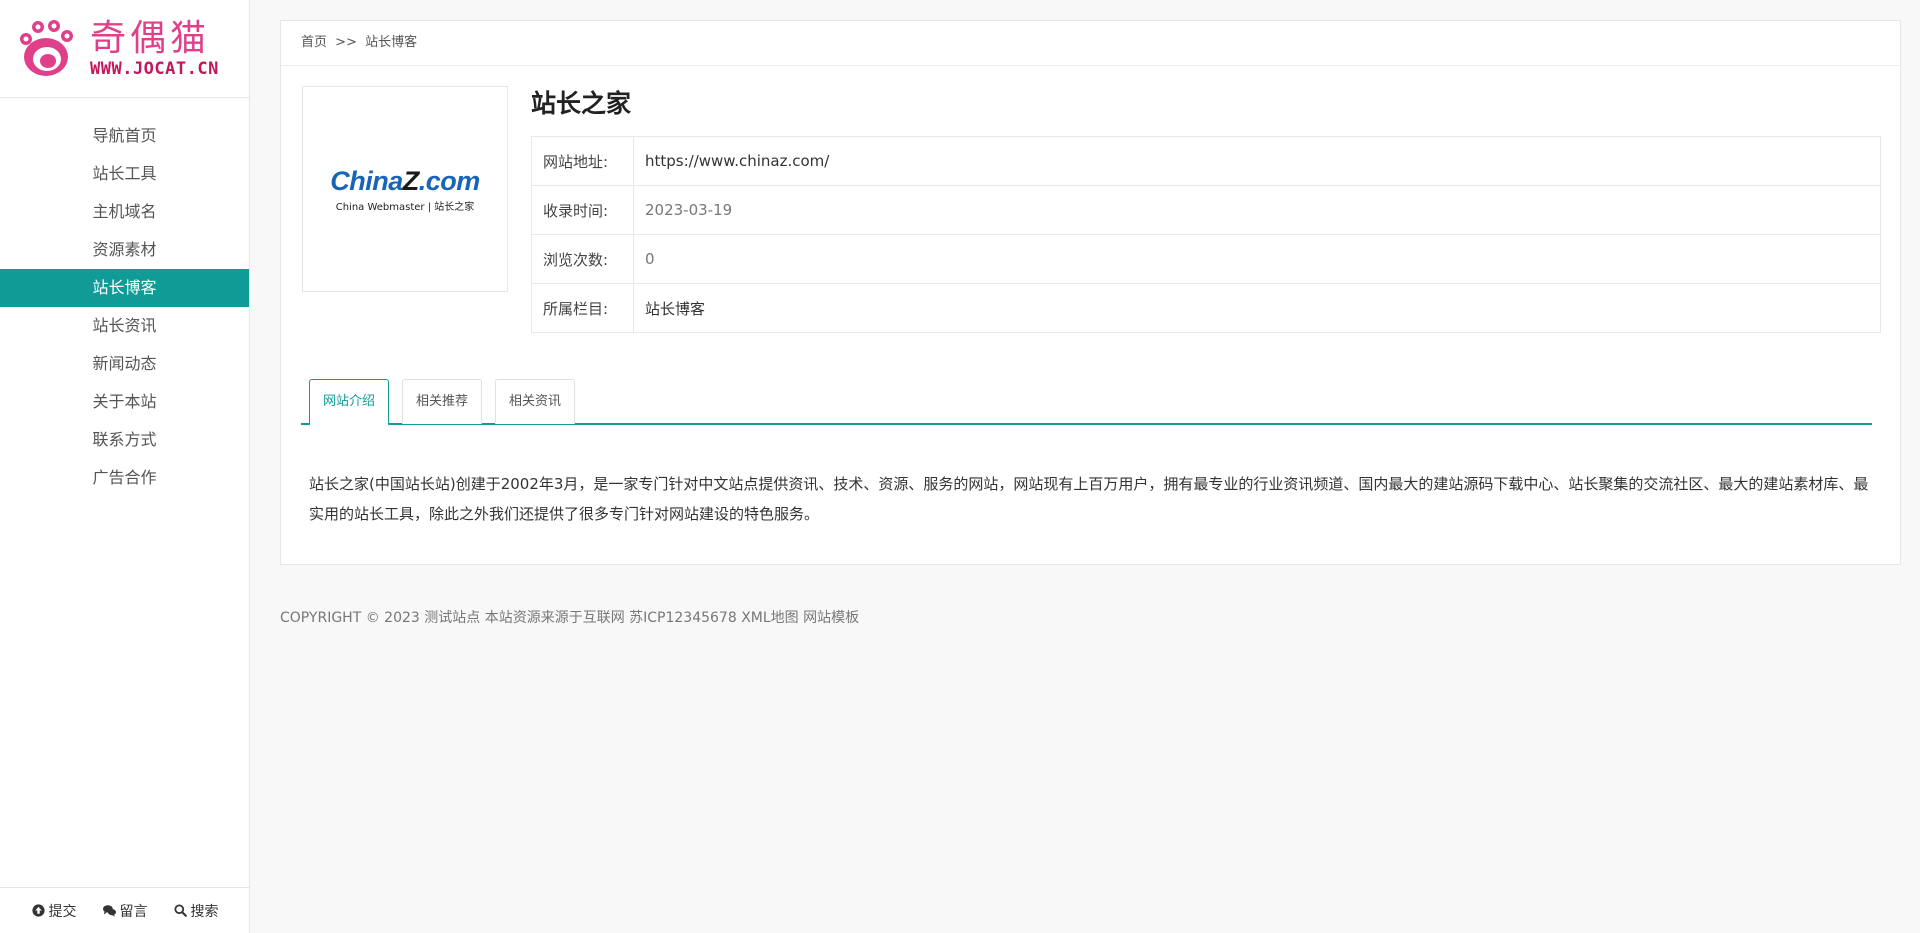 The width and height of the screenshot is (1920, 933). Describe the element at coordinates (124, 288) in the screenshot. I see `nav-item-blog: 站长博客` at that location.